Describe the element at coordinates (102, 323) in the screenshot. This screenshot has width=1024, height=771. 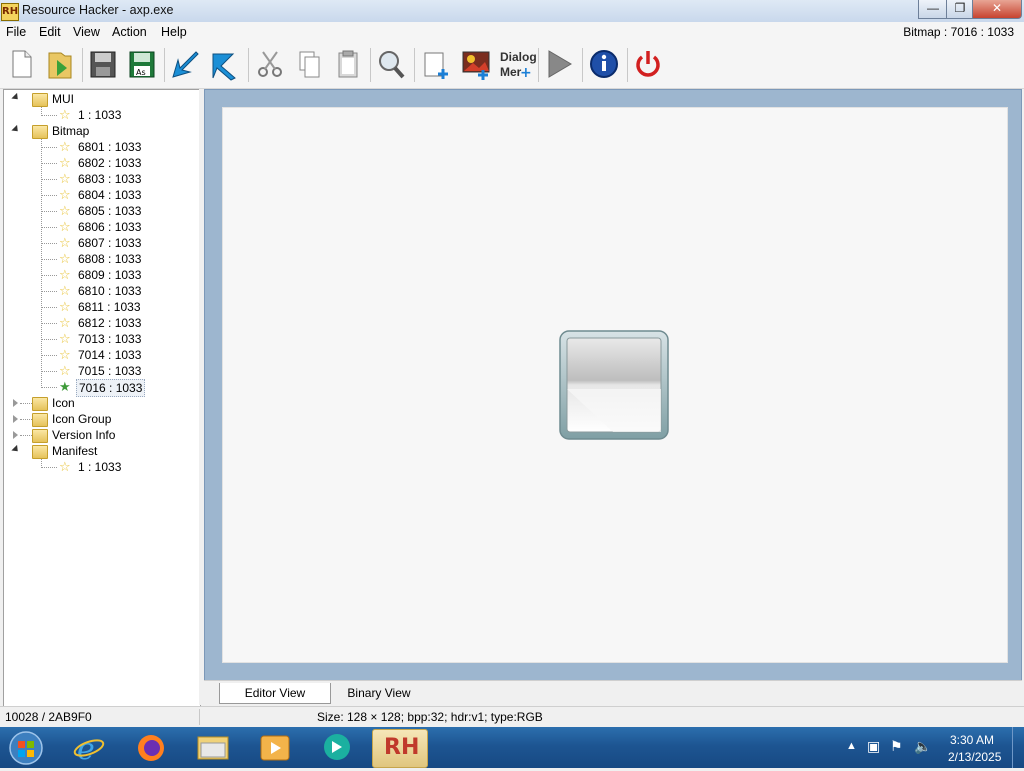
I see `tree-item: ☆ 6812 : 1033` at that location.